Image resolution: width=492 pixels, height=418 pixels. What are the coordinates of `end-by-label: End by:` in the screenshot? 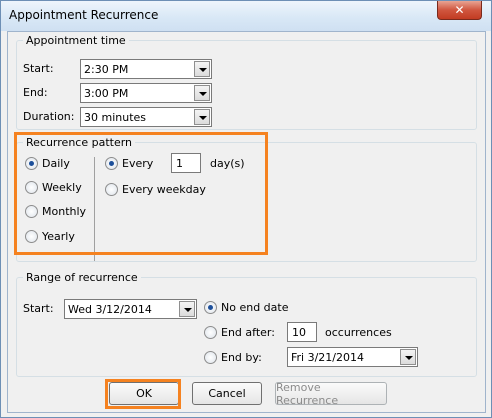 It's located at (241, 357).